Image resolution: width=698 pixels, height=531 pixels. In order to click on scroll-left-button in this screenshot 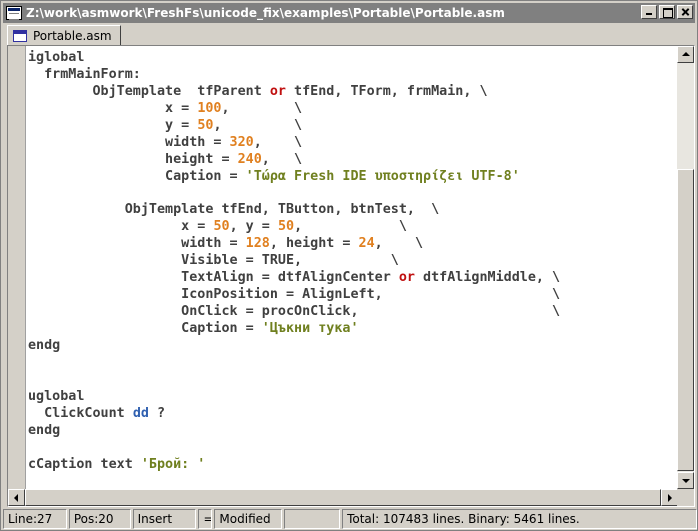, I will do `click(16, 497)`.